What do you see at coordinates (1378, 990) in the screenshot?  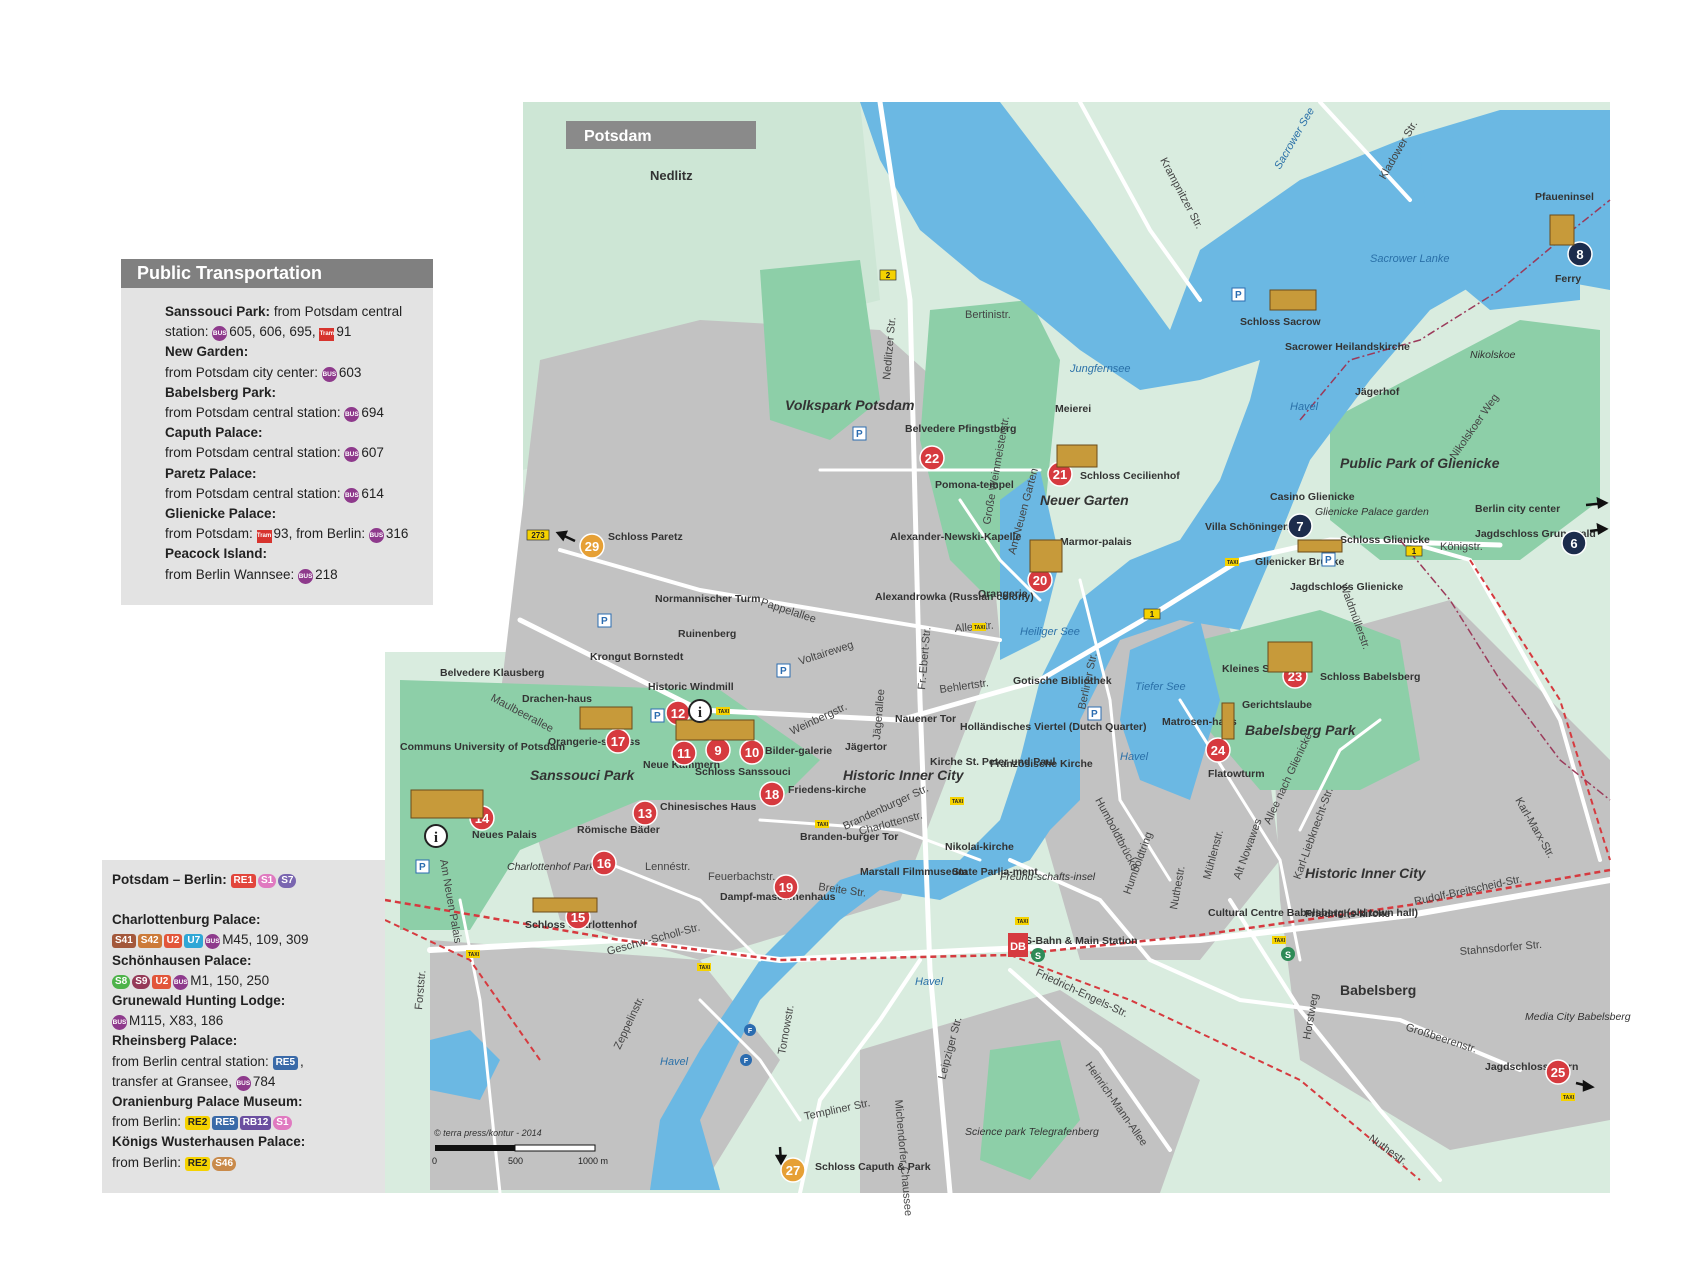 I see `district-label: Babelsberg` at bounding box center [1378, 990].